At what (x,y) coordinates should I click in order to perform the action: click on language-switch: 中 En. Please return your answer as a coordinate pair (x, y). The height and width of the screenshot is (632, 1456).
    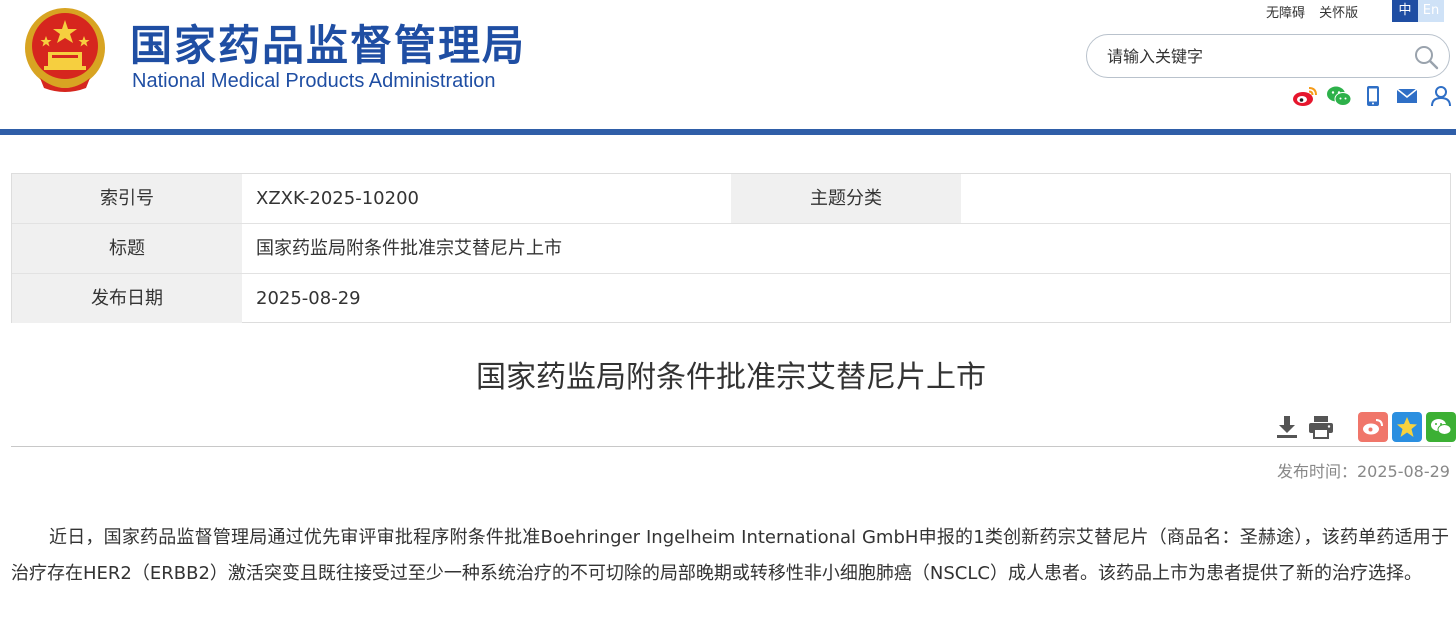
    Looking at the image, I should click on (1418, 11).